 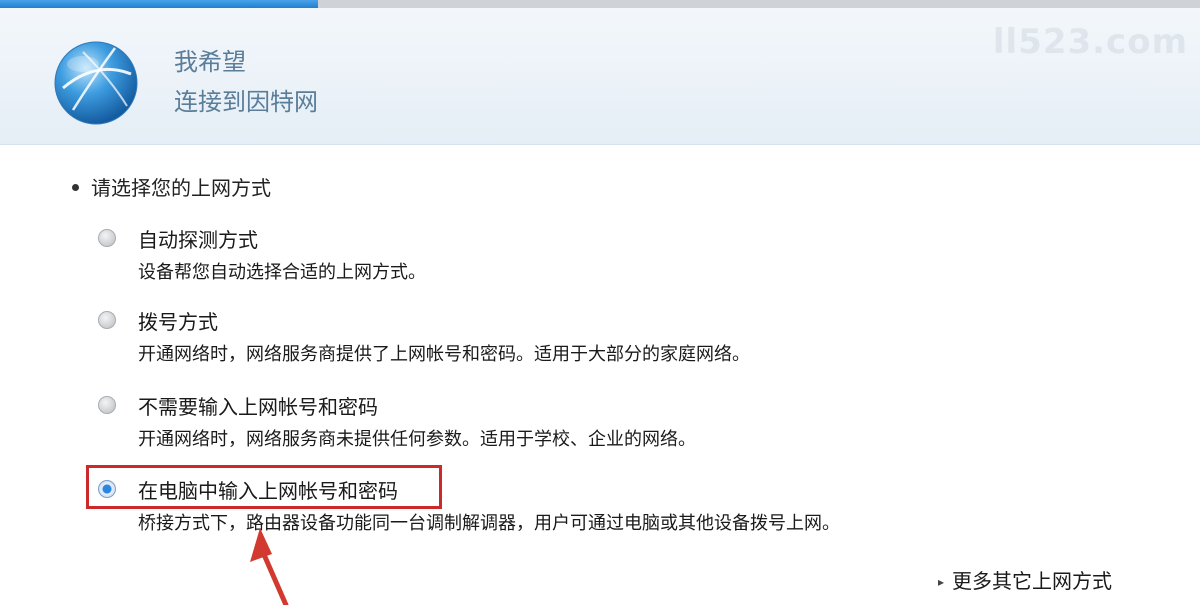 I want to click on header-subtitle: 连接到因特网, so click(x=246, y=102).